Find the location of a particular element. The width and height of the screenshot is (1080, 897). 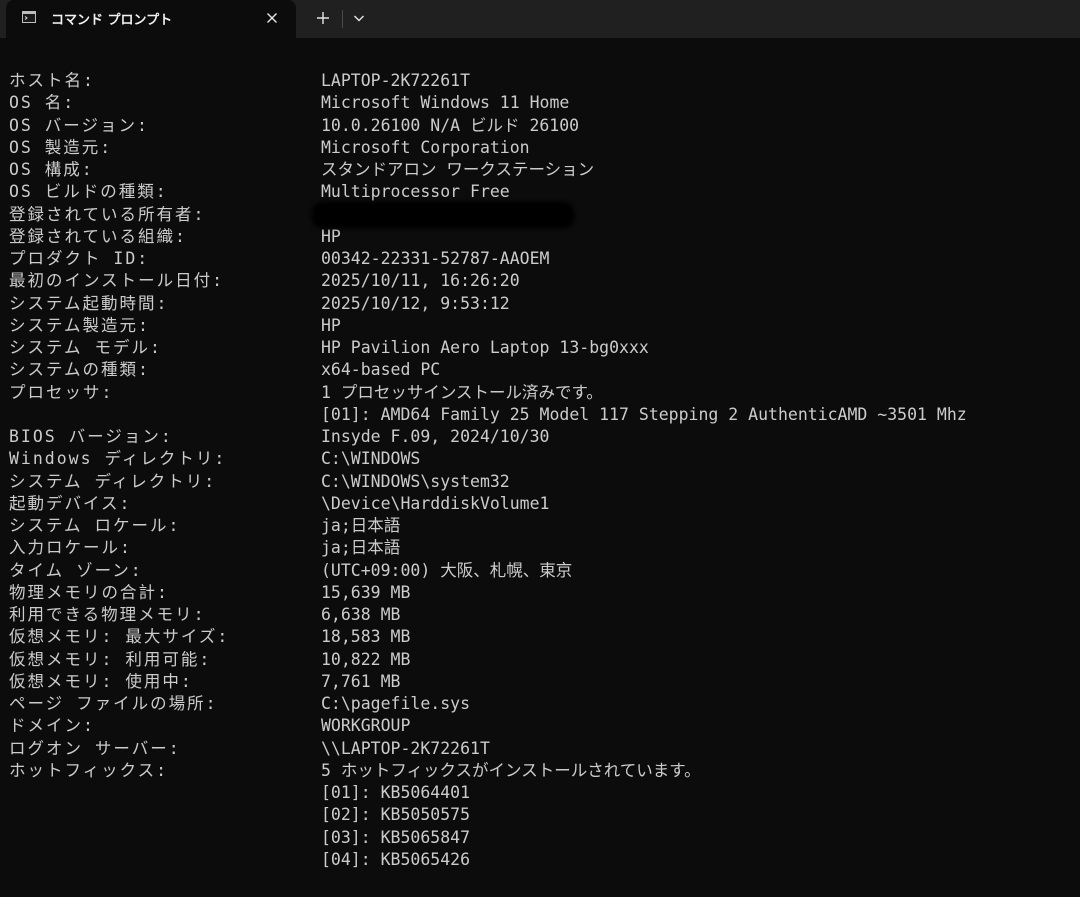

systeminfo-label: OS 製造元: is located at coordinates (61, 147).